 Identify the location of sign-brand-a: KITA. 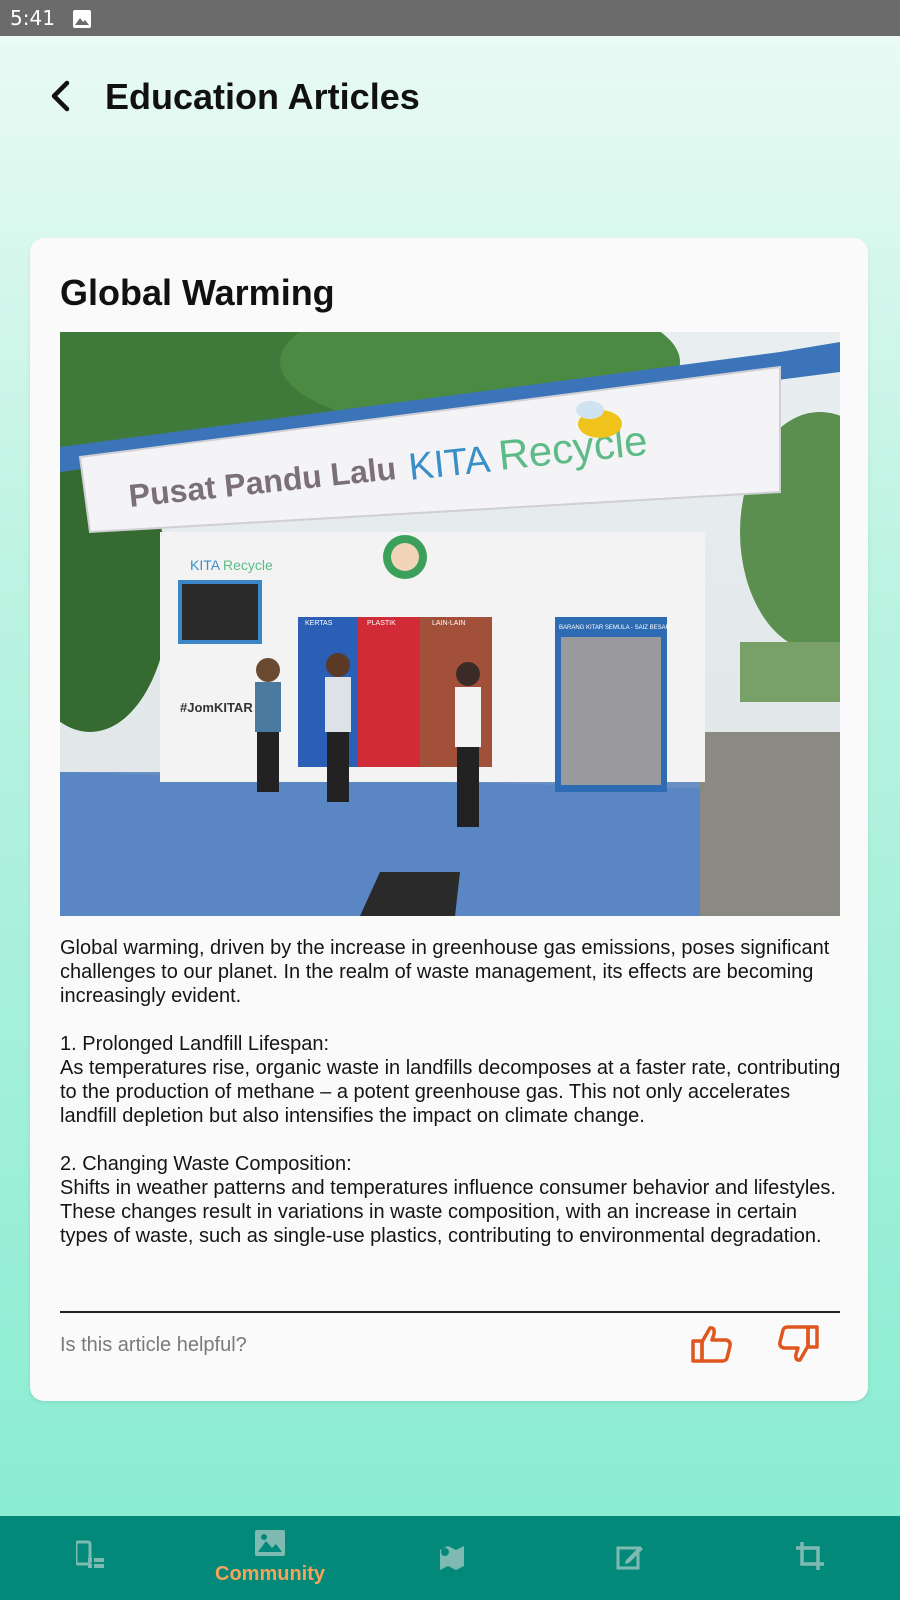
(450, 464).